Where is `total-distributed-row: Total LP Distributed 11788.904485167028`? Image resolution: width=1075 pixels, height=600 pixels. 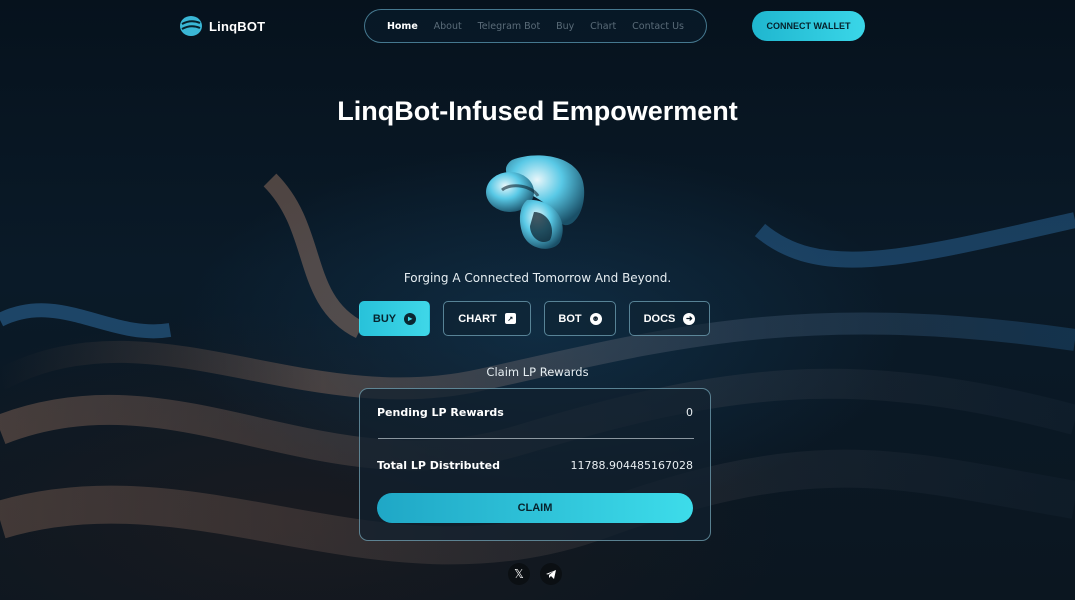 total-distributed-row: Total LP Distributed 11788.904485167028 is located at coordinates (535, 465).